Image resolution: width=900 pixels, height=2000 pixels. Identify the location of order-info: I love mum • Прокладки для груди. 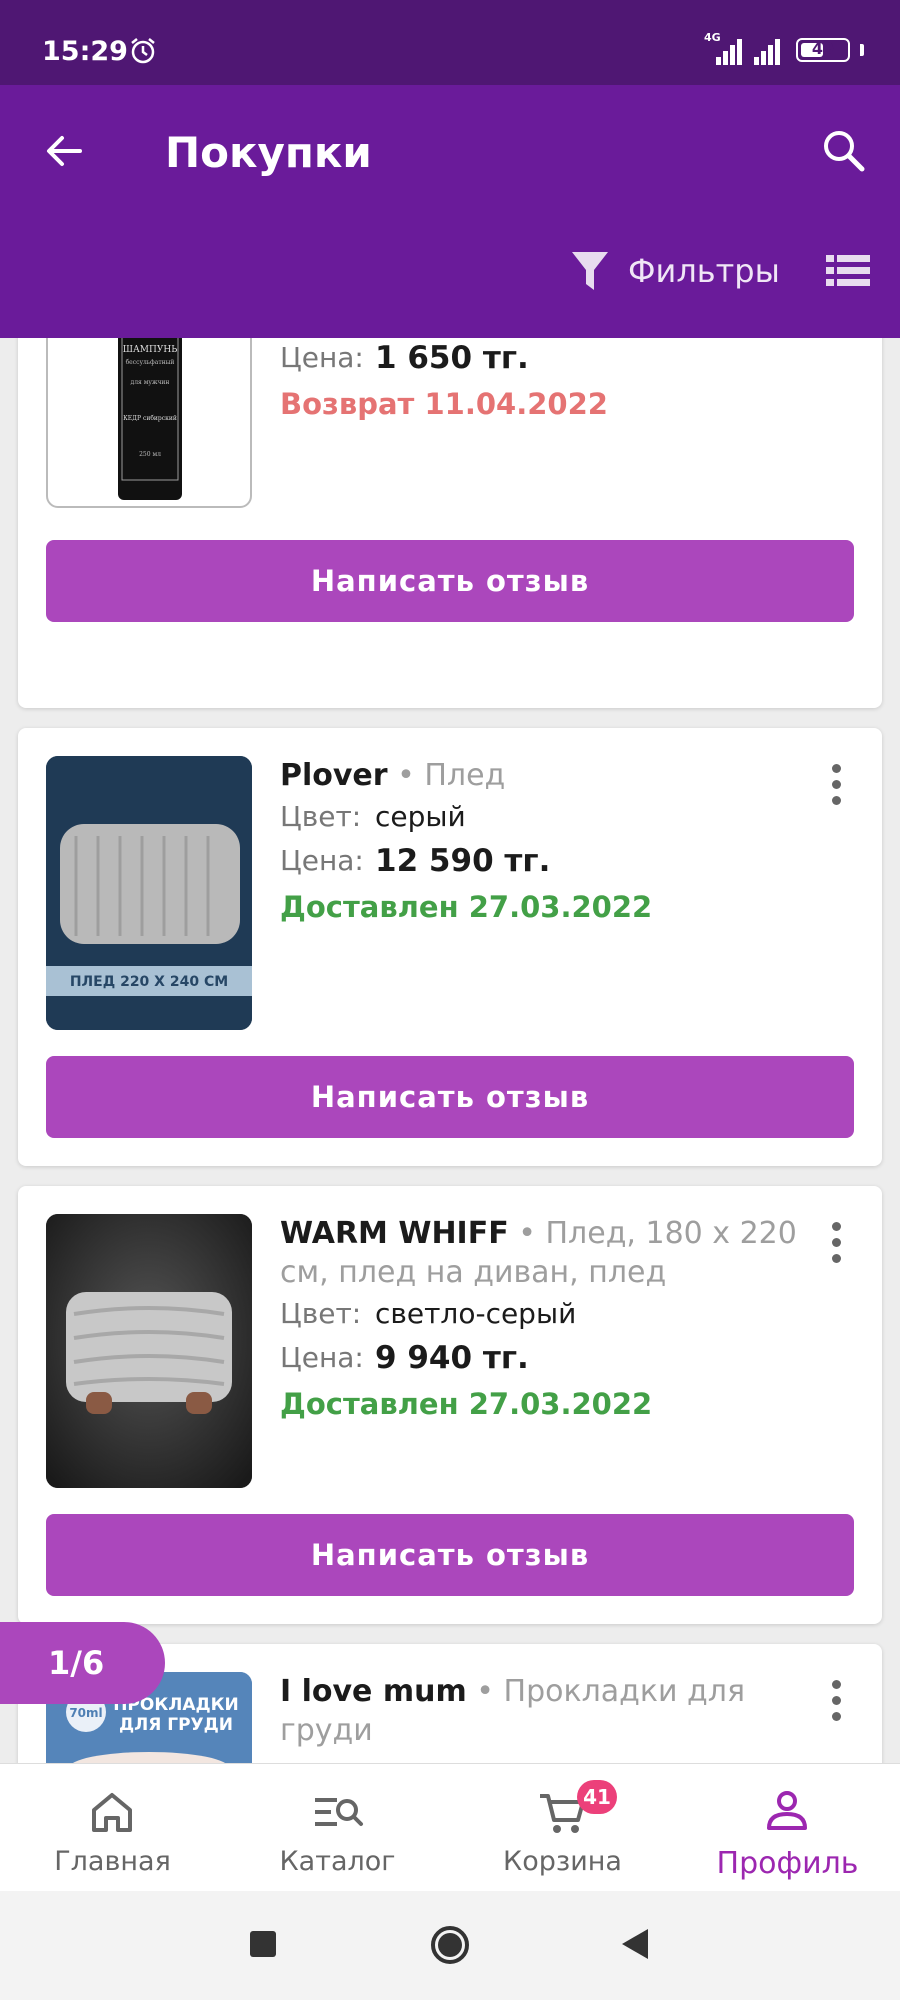
(540, 1711).